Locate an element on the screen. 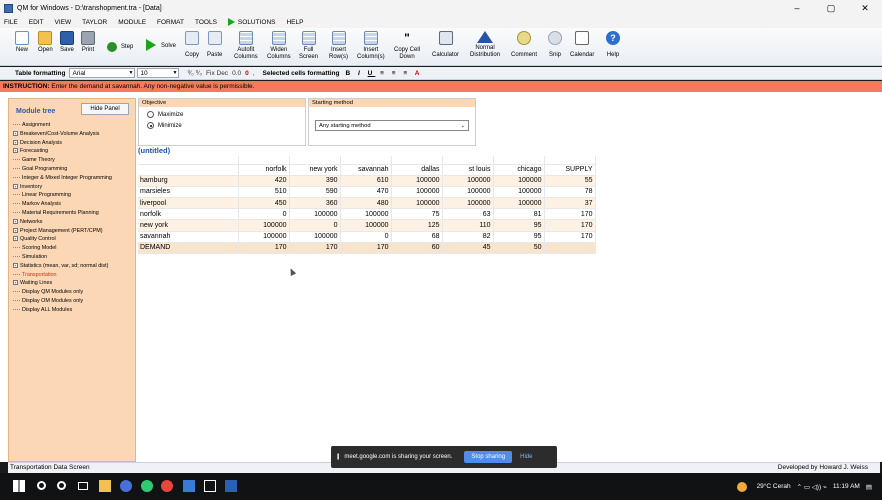 This screenshot has height=500, width=882. row-label: norfolk is located at coordinates (188, 214).